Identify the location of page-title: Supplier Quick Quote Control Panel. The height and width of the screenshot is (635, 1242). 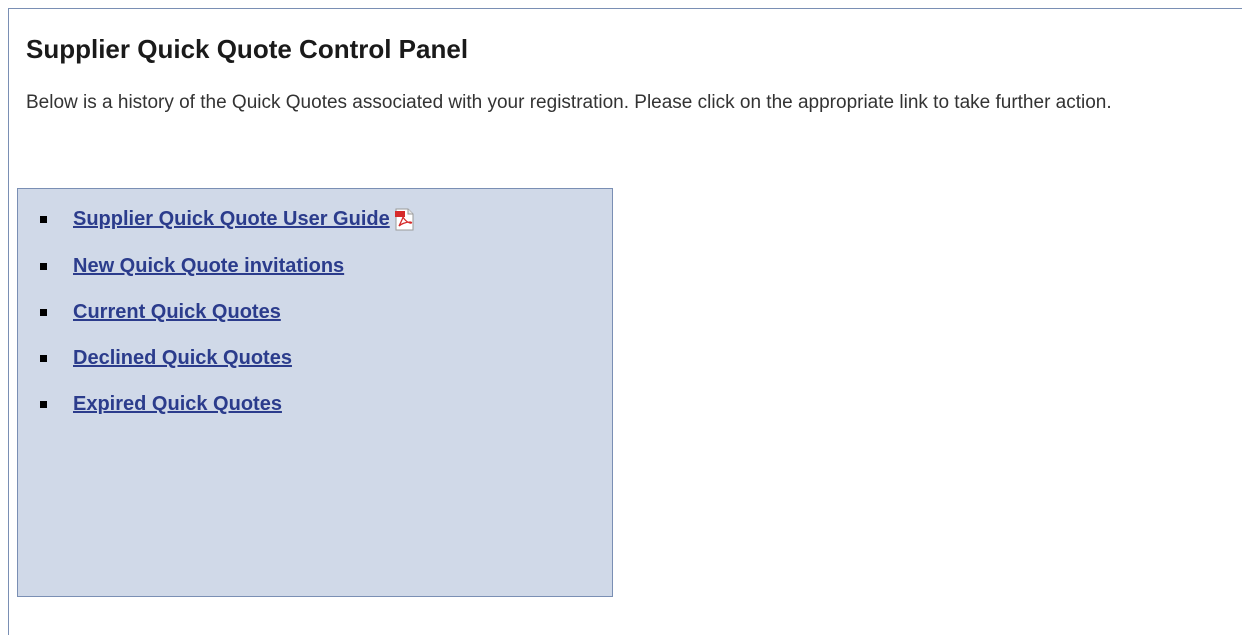
(247, 49).